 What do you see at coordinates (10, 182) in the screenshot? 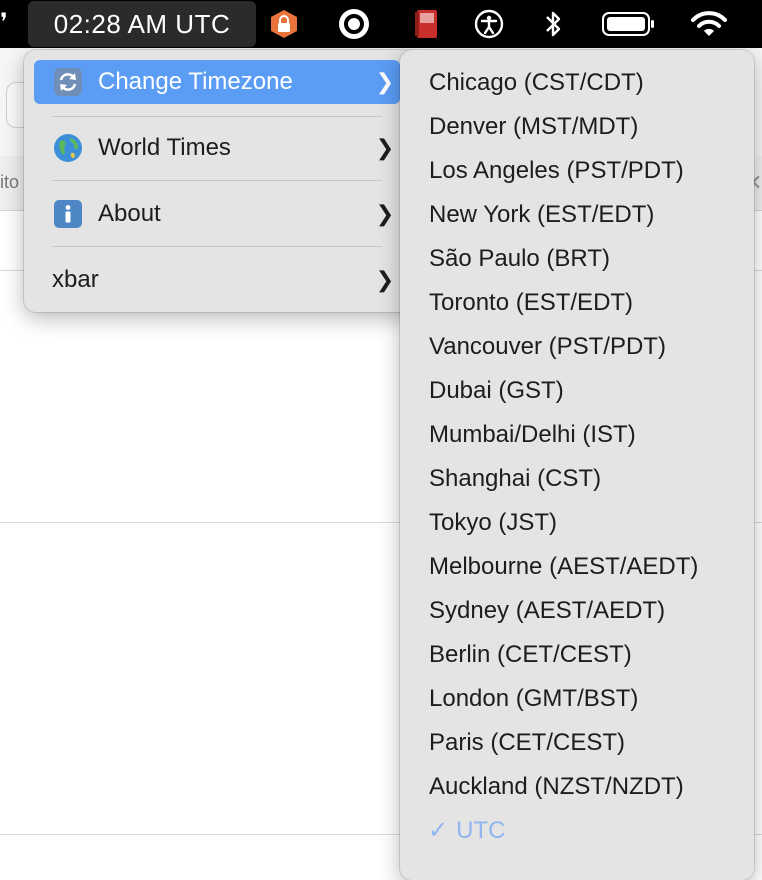
I see `background-partial-text: ito` at bounding box center [10, 182].